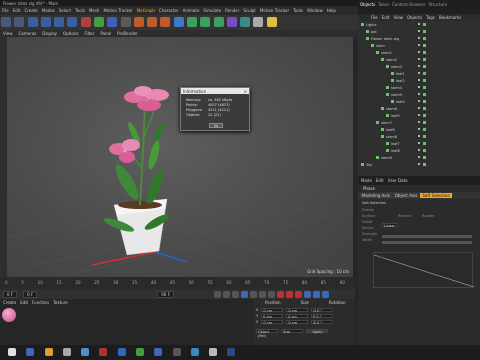 This screenshot has height=360, width=480. I want to click on object-row: stem5, so click(419, 94).